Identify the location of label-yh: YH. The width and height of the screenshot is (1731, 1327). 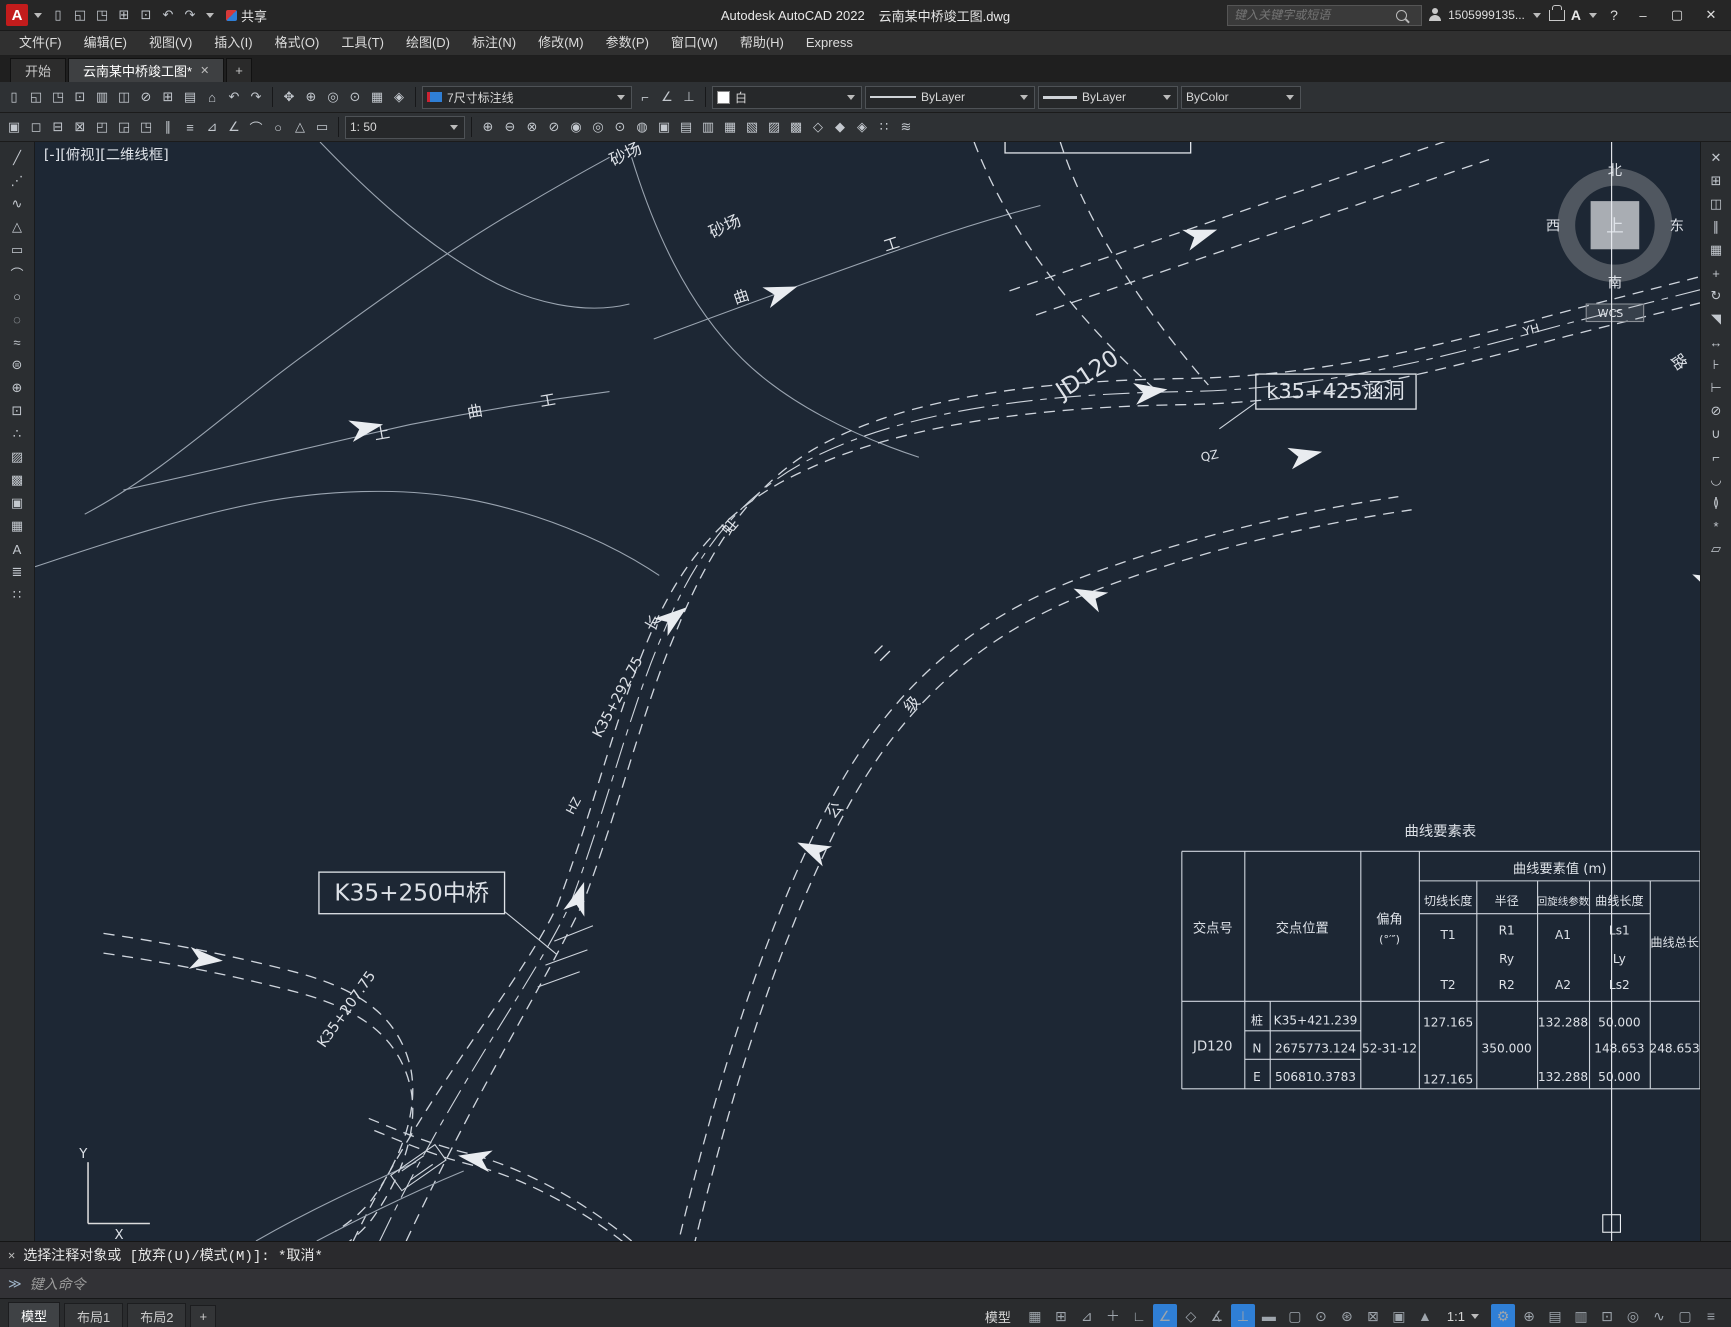
(1530, 330).